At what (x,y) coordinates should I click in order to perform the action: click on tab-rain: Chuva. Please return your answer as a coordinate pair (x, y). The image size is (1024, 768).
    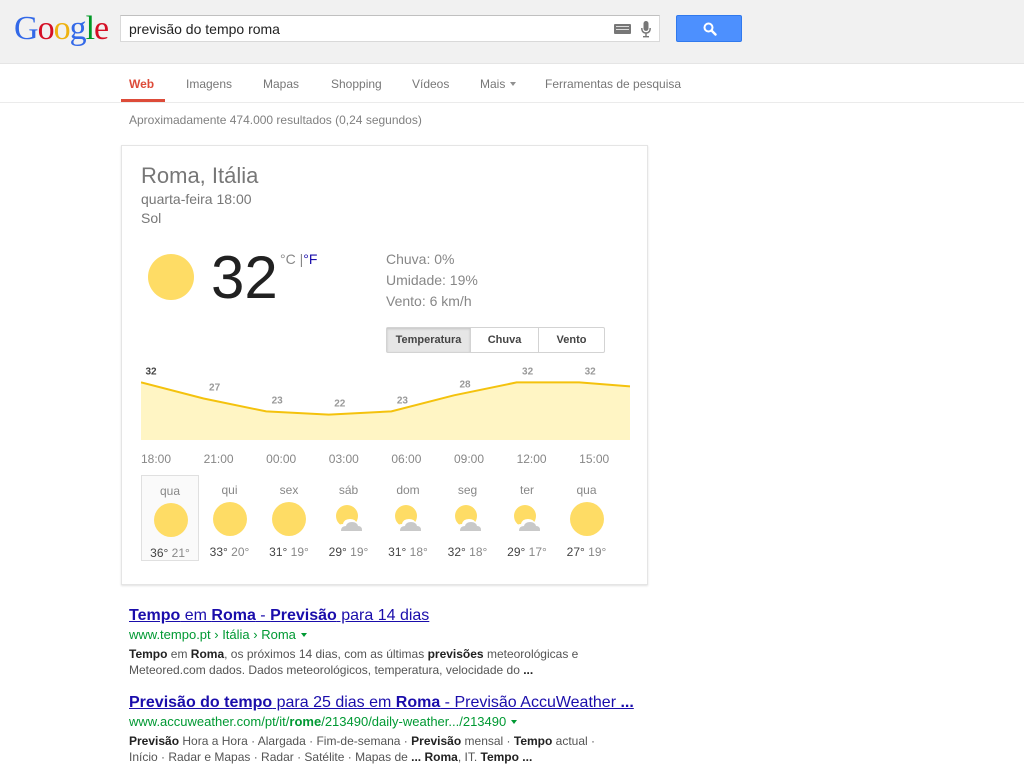
    Looking at the image, I should click on (504, 340).